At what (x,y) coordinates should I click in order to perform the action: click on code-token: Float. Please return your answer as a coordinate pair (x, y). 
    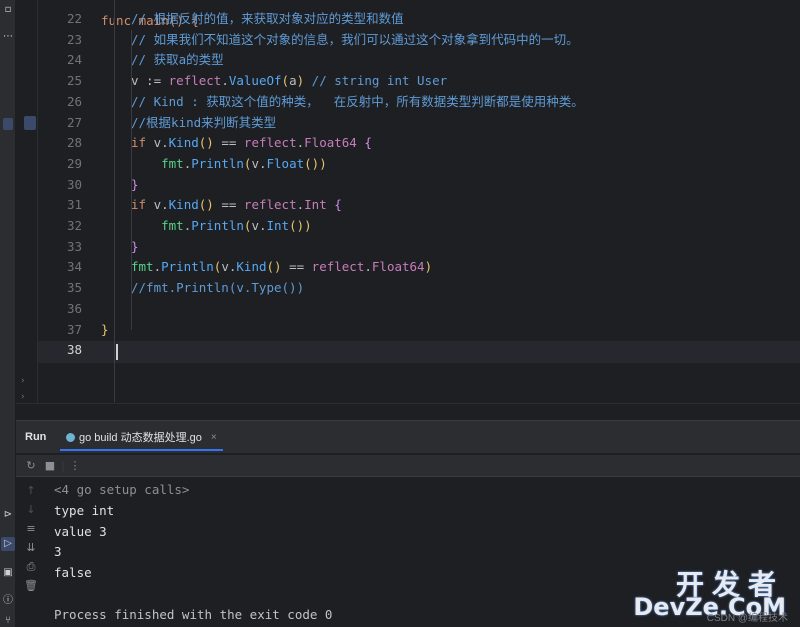
    Looking at the image, I should click on (285, 163).